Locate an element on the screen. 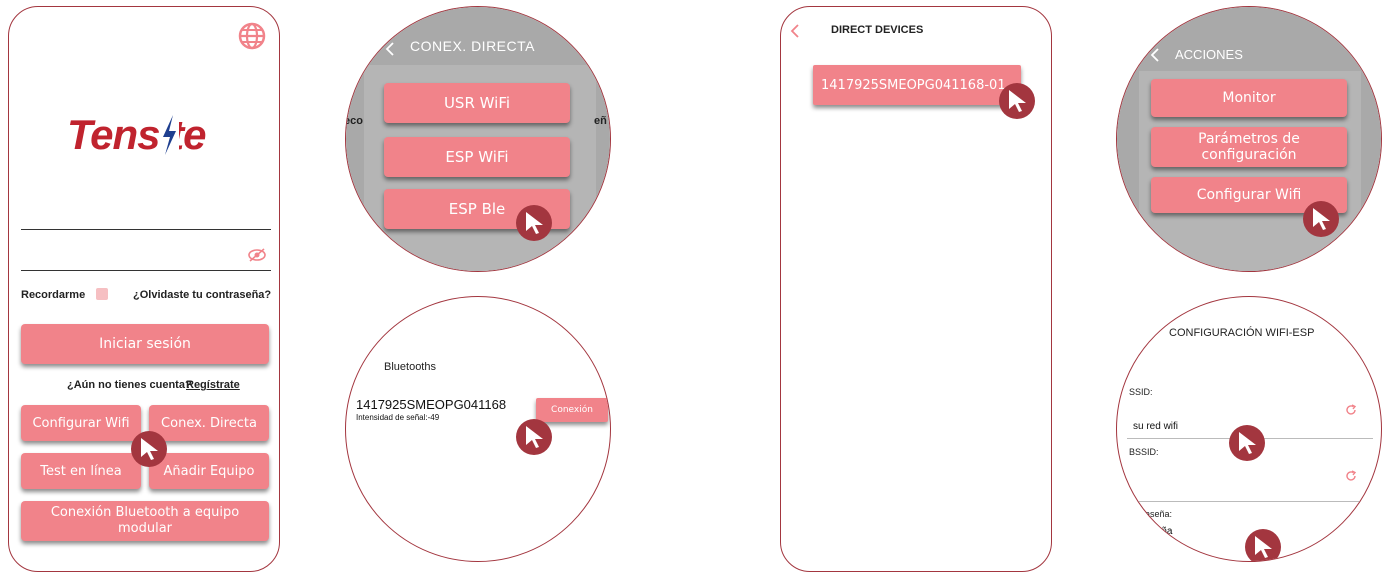 The height and width of the screenshot is (578, 1384). params-button: Parámetros de configuración is located at coordinates (1249, 147).